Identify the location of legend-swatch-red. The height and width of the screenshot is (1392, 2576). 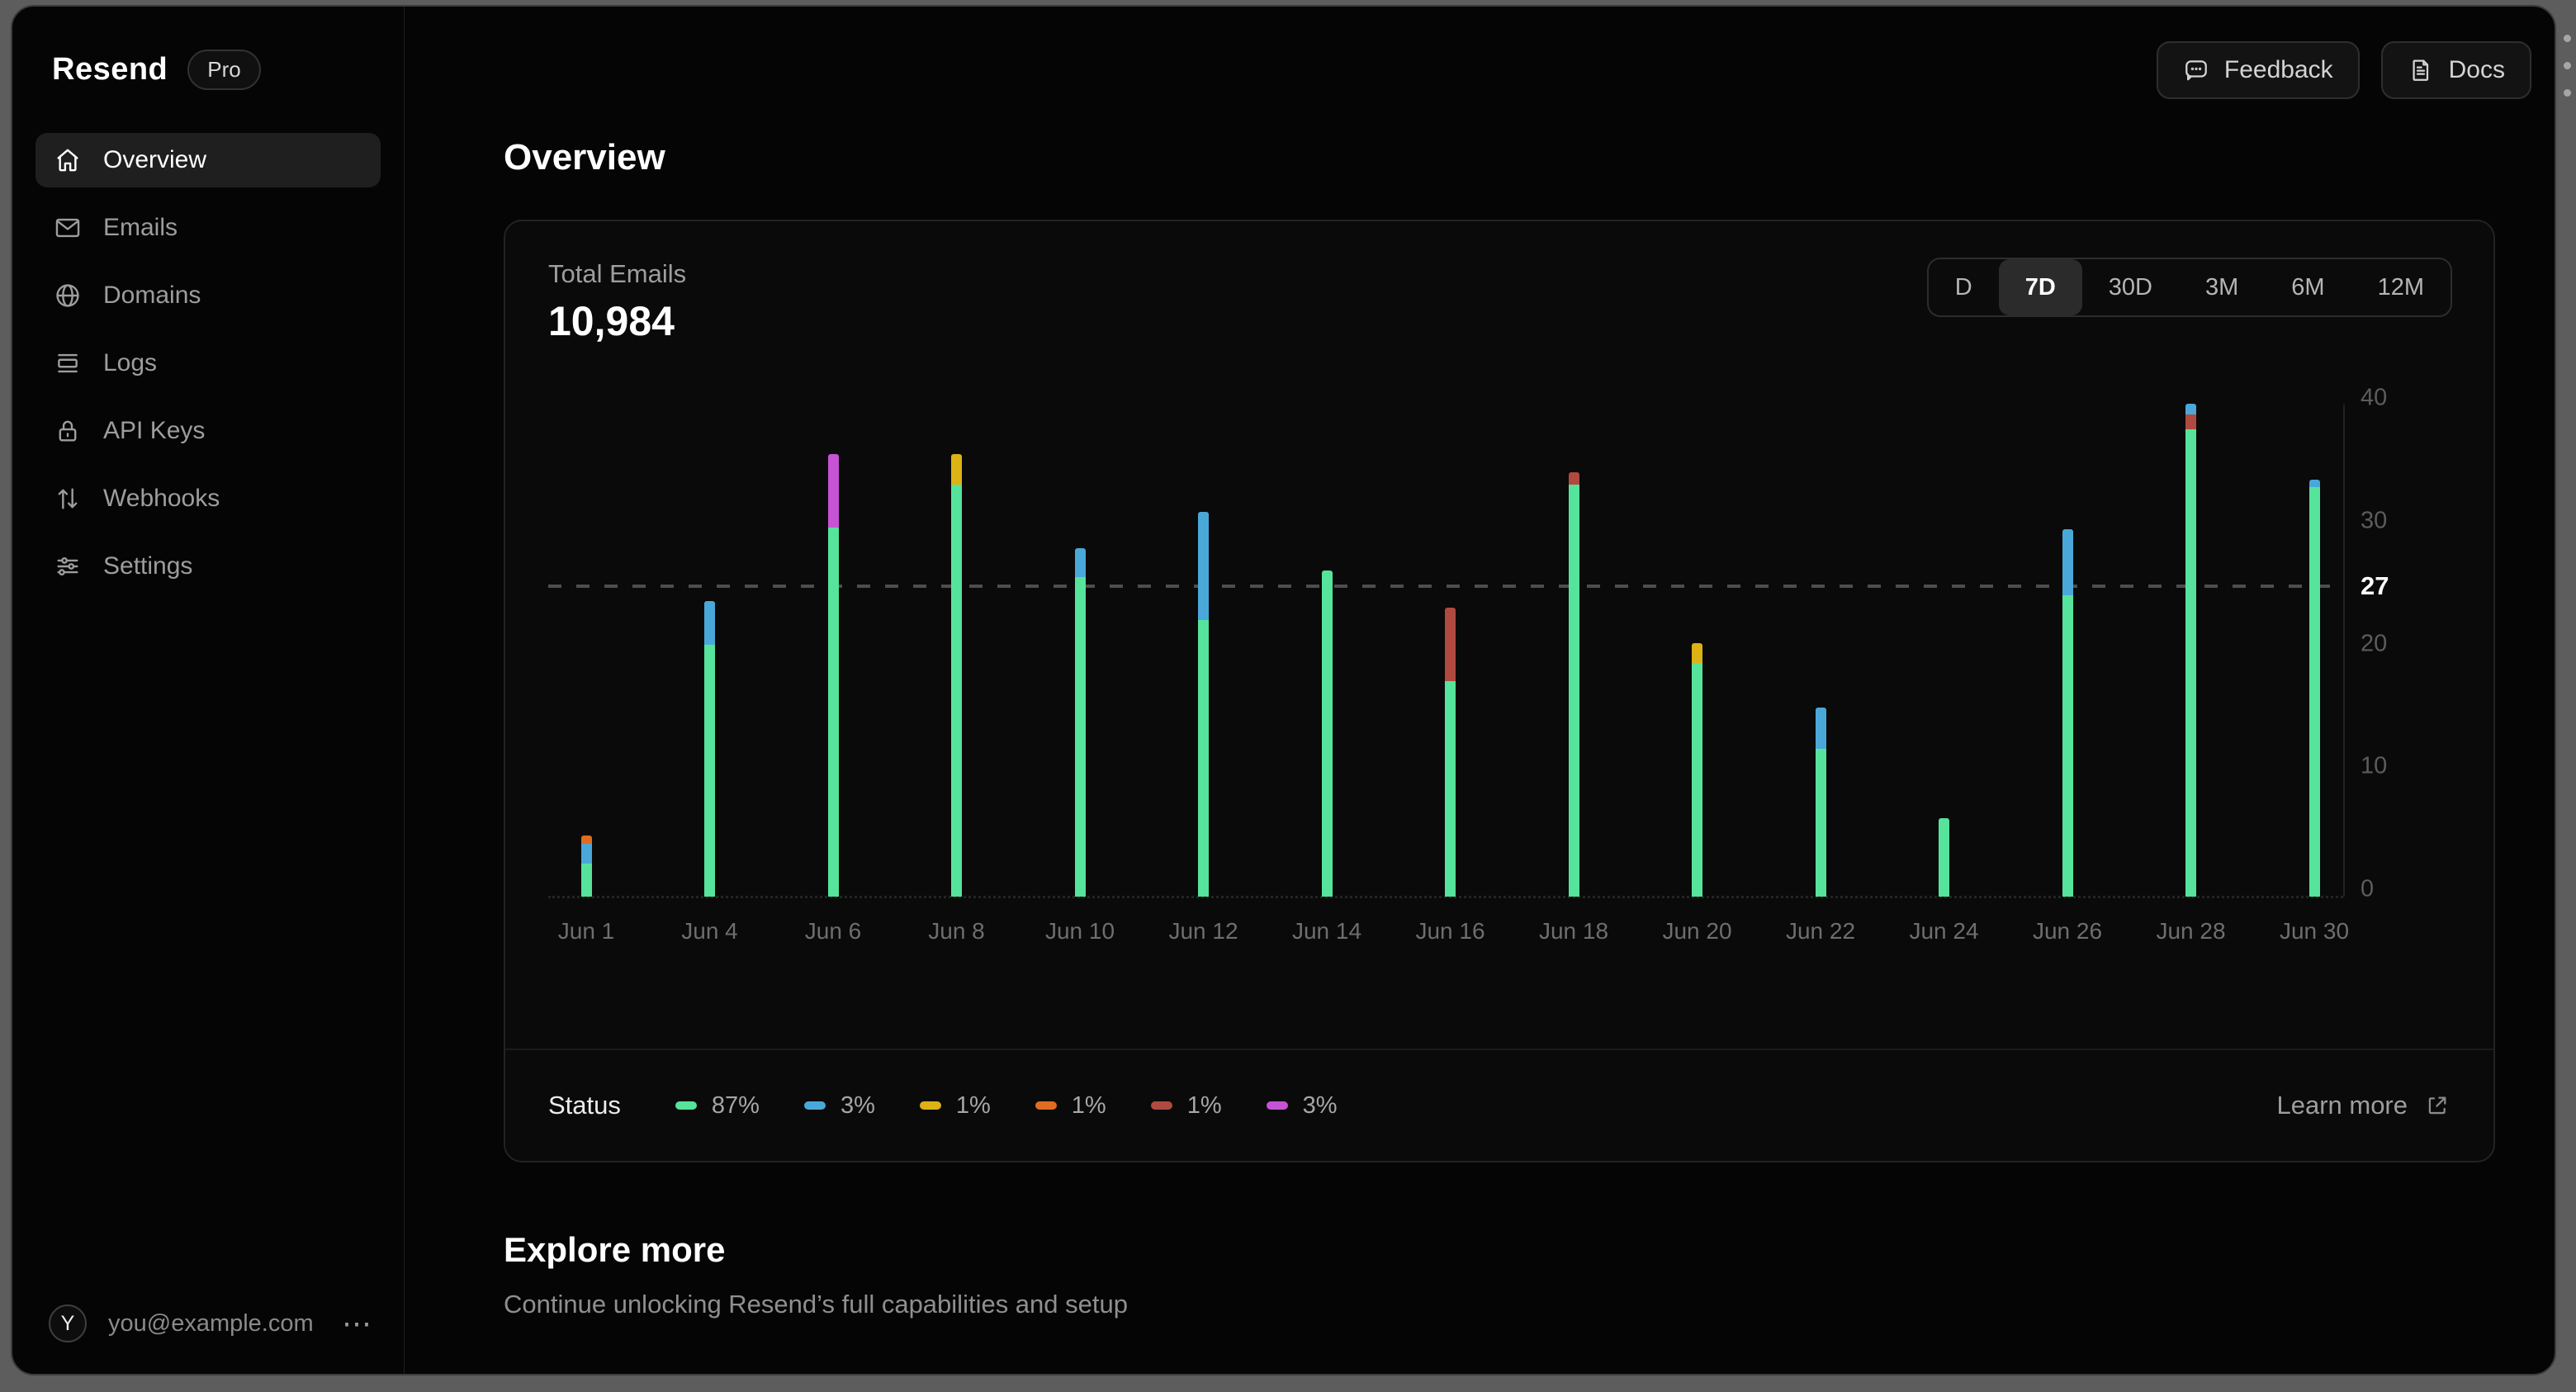
(1161, 1105).